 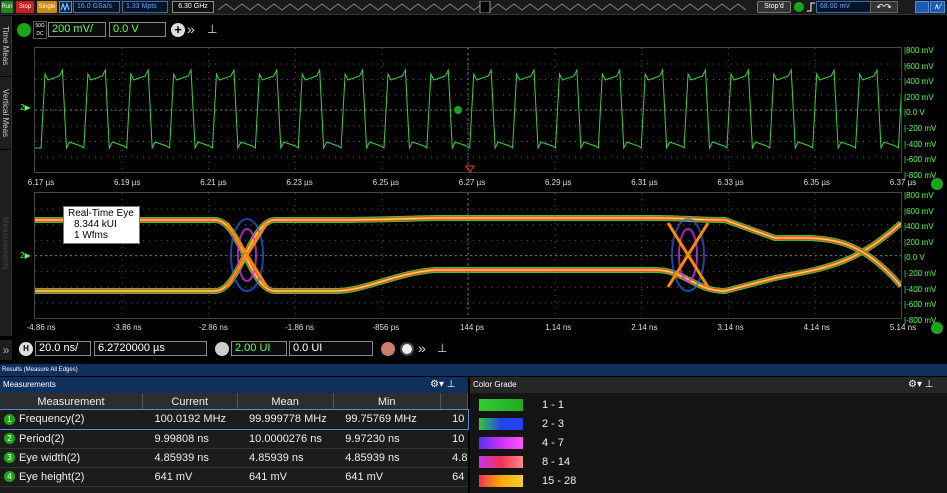 What do you see at coordinates (285, 477) in the screenshot?
I see `measurement-mean: 641 mV` at bounding box center [285, 477].